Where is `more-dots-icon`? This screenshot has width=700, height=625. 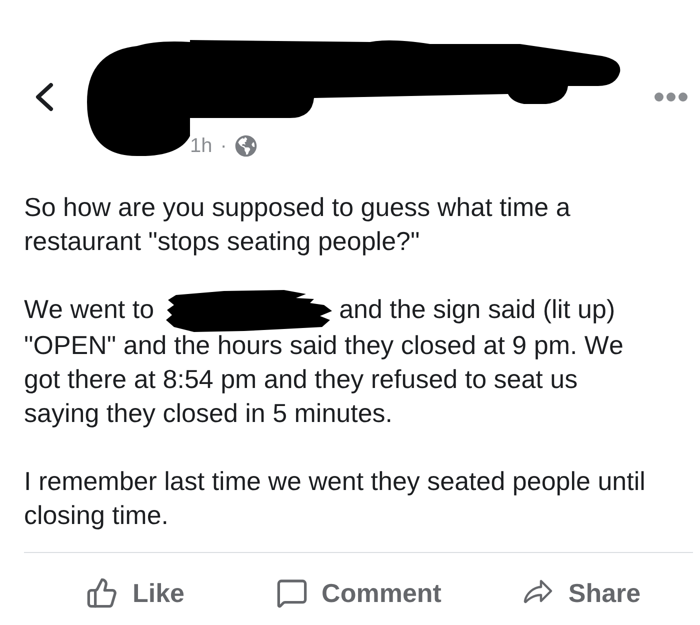 more-dots-icon is located at coordinates (671, 97).